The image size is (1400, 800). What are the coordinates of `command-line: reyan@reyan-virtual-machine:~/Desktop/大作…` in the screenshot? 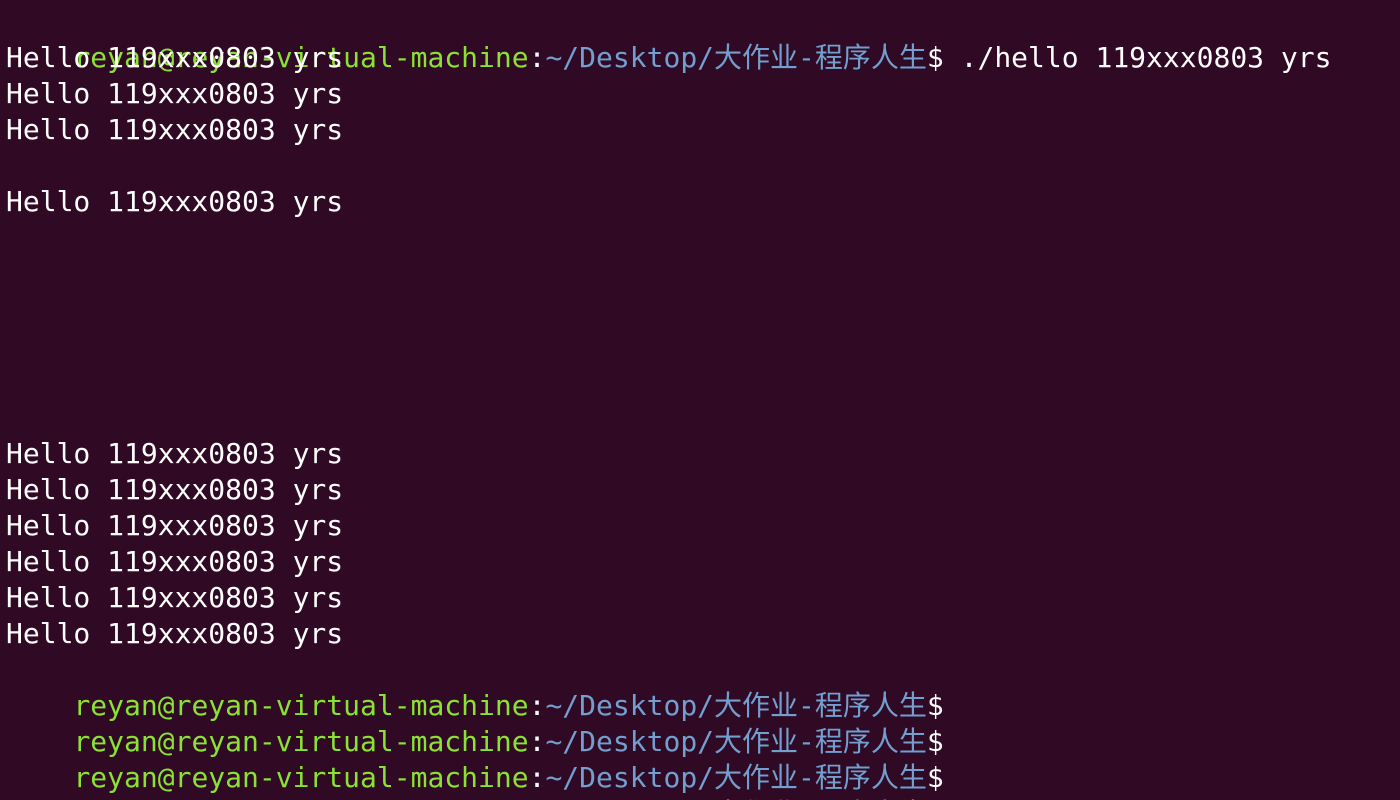 It's located at (668, 39).